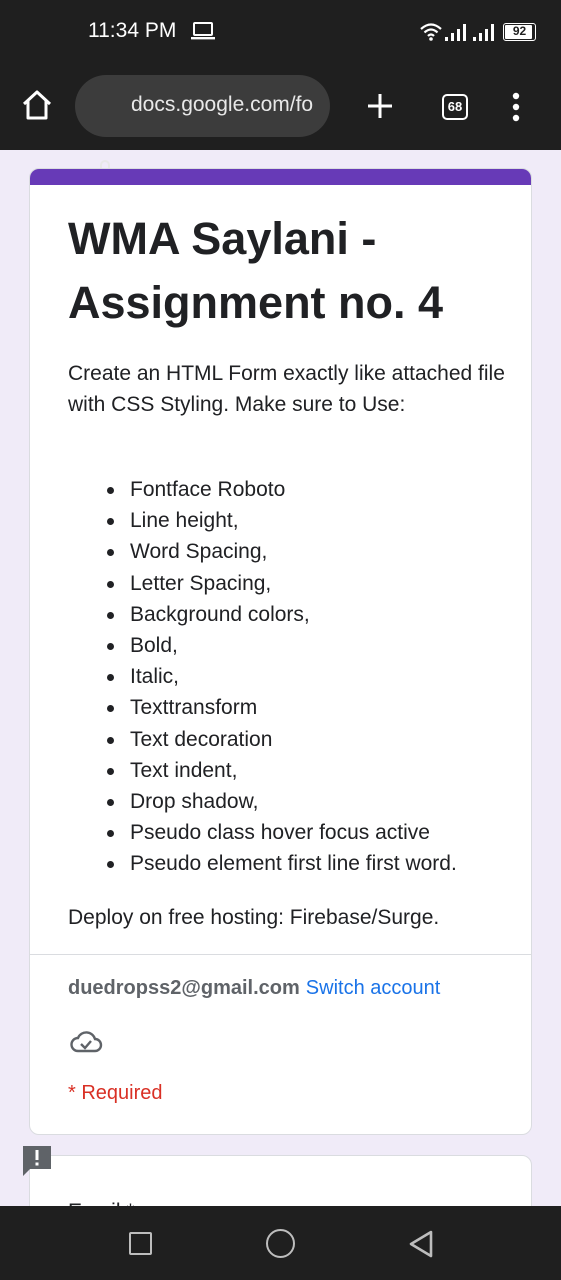 Image resolution: width=561 pixels, height=1280 pixels. What do you see at coordinates (279, 770) in the screenshot?
I see `list-item: Text indent,` at bounding box center [279, 770].